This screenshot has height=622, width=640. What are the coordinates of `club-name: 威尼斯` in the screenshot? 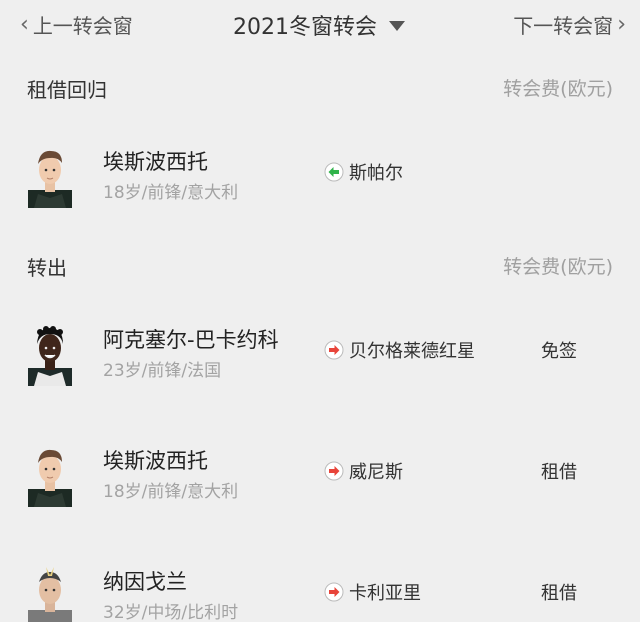 It's located at (376, 472).